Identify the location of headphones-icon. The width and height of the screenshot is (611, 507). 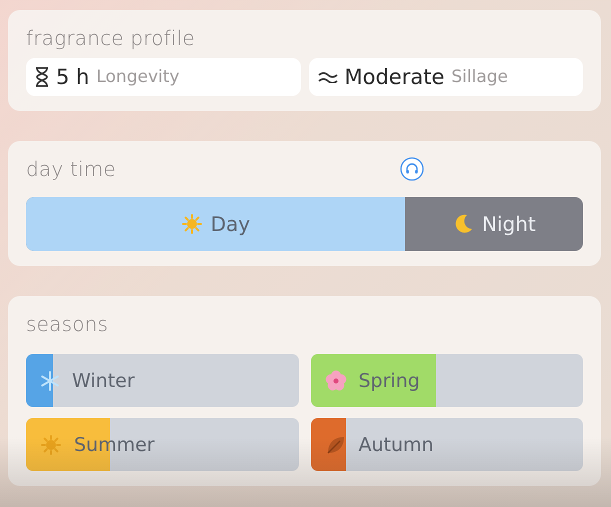
(412, 169).